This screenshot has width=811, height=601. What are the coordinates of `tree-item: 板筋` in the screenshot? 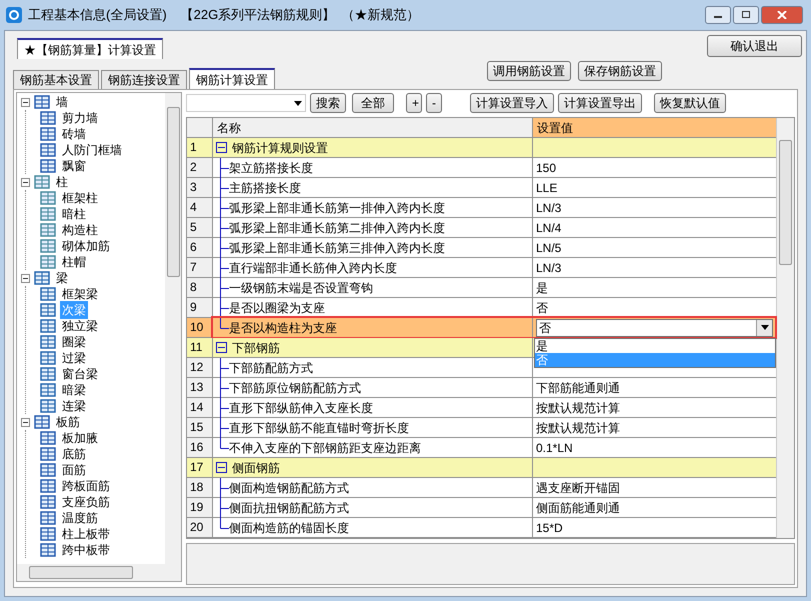 It's located at (68, 422).